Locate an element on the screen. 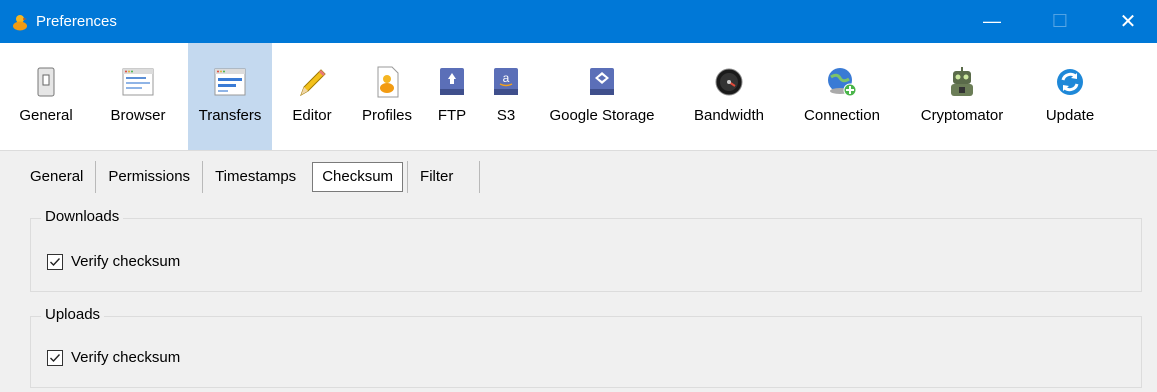 Image resolution: width=1157 pixels, height=392 pixels. uploads-verify-label: Verify checksum is located at coordinates (126, 357).